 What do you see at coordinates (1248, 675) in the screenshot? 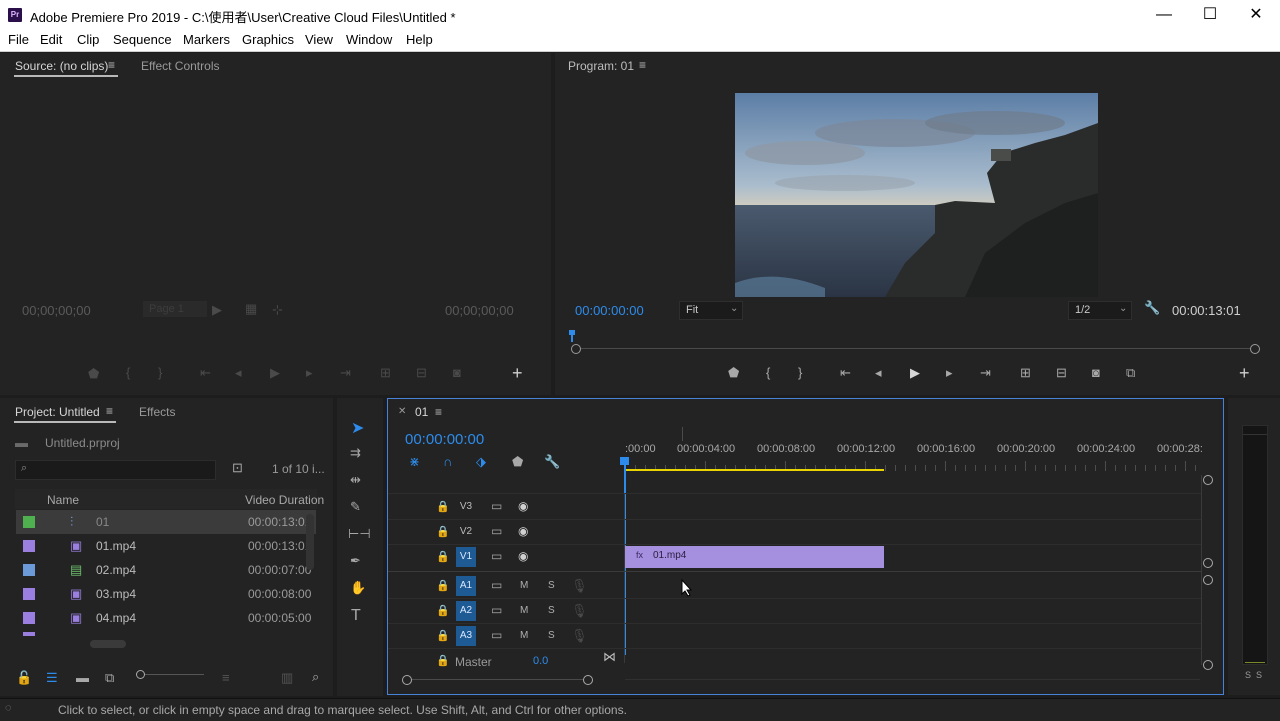
I see `solo-left-button: S` at bounding box center [1248, 675].